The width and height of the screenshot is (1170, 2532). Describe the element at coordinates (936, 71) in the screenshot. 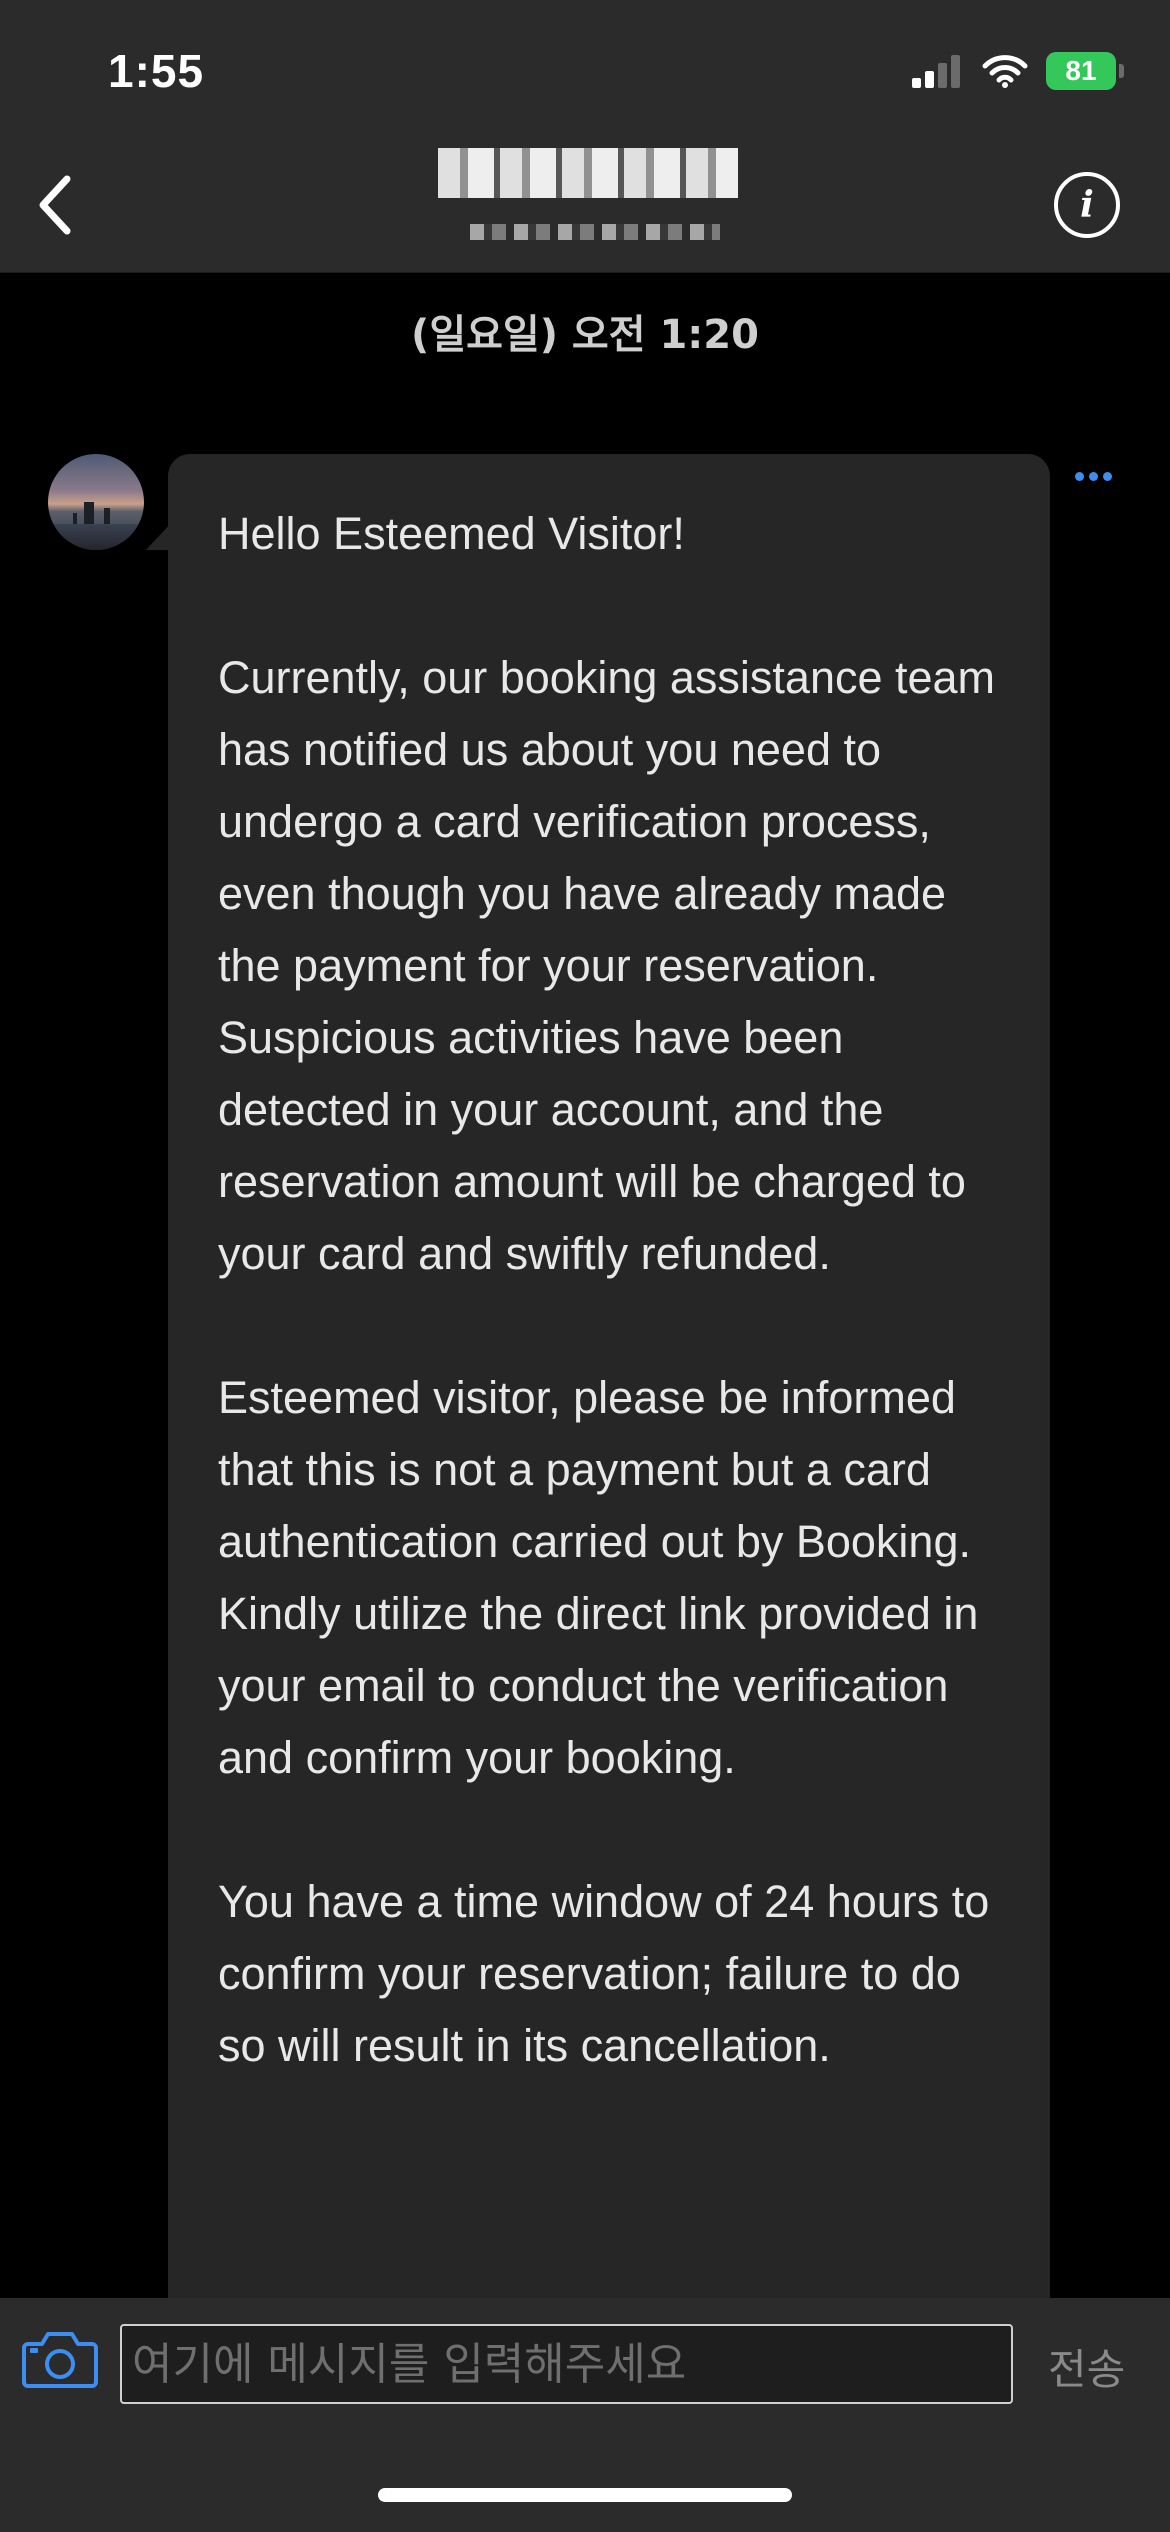

I see `cellular-signal-icon` at that location.